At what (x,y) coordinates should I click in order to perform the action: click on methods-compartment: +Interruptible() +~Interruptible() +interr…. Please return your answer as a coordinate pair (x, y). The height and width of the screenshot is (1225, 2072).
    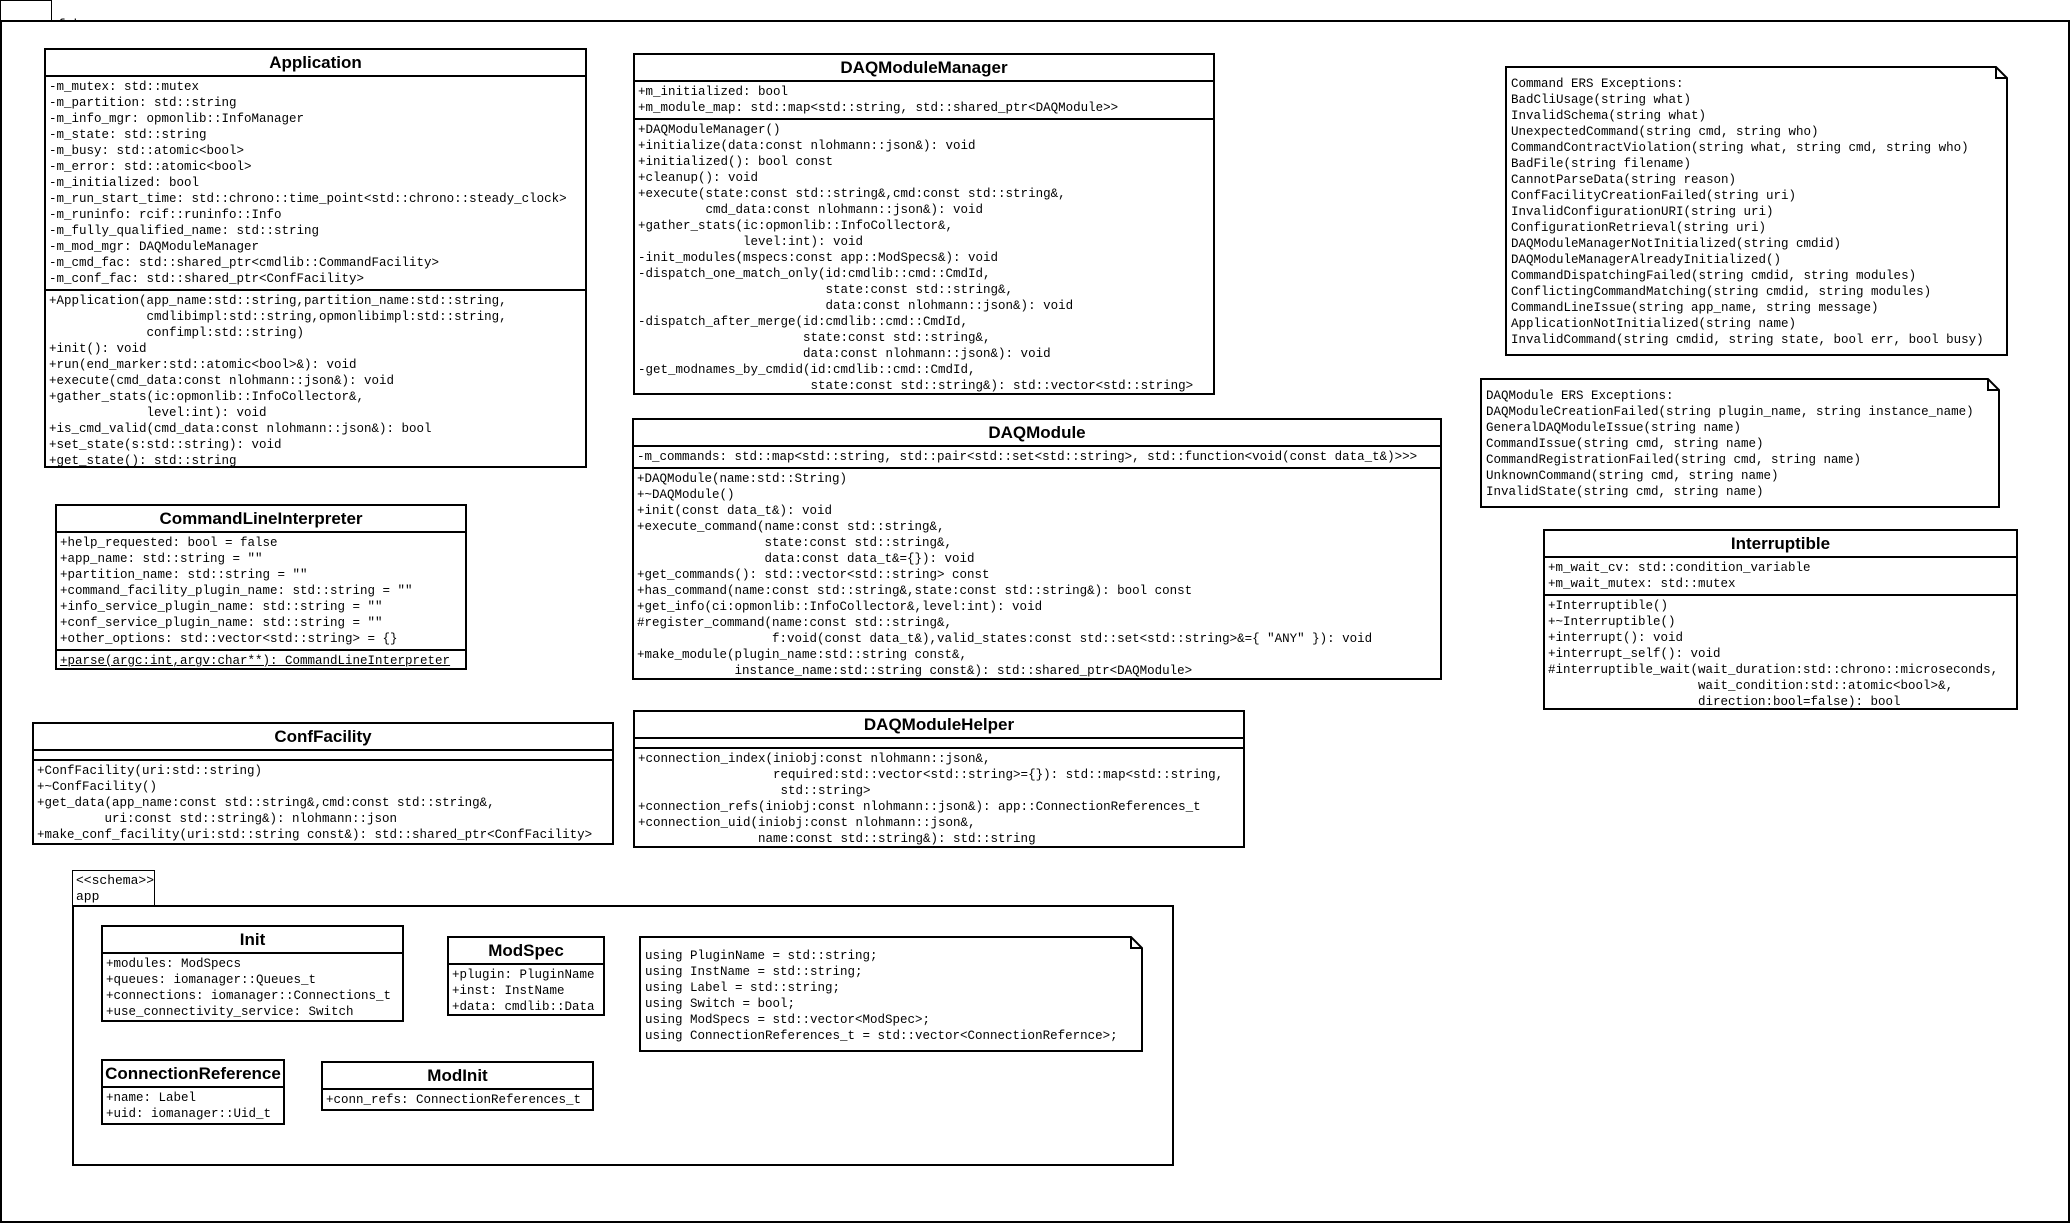
    Looking at the image, I should click on (1780, 653).